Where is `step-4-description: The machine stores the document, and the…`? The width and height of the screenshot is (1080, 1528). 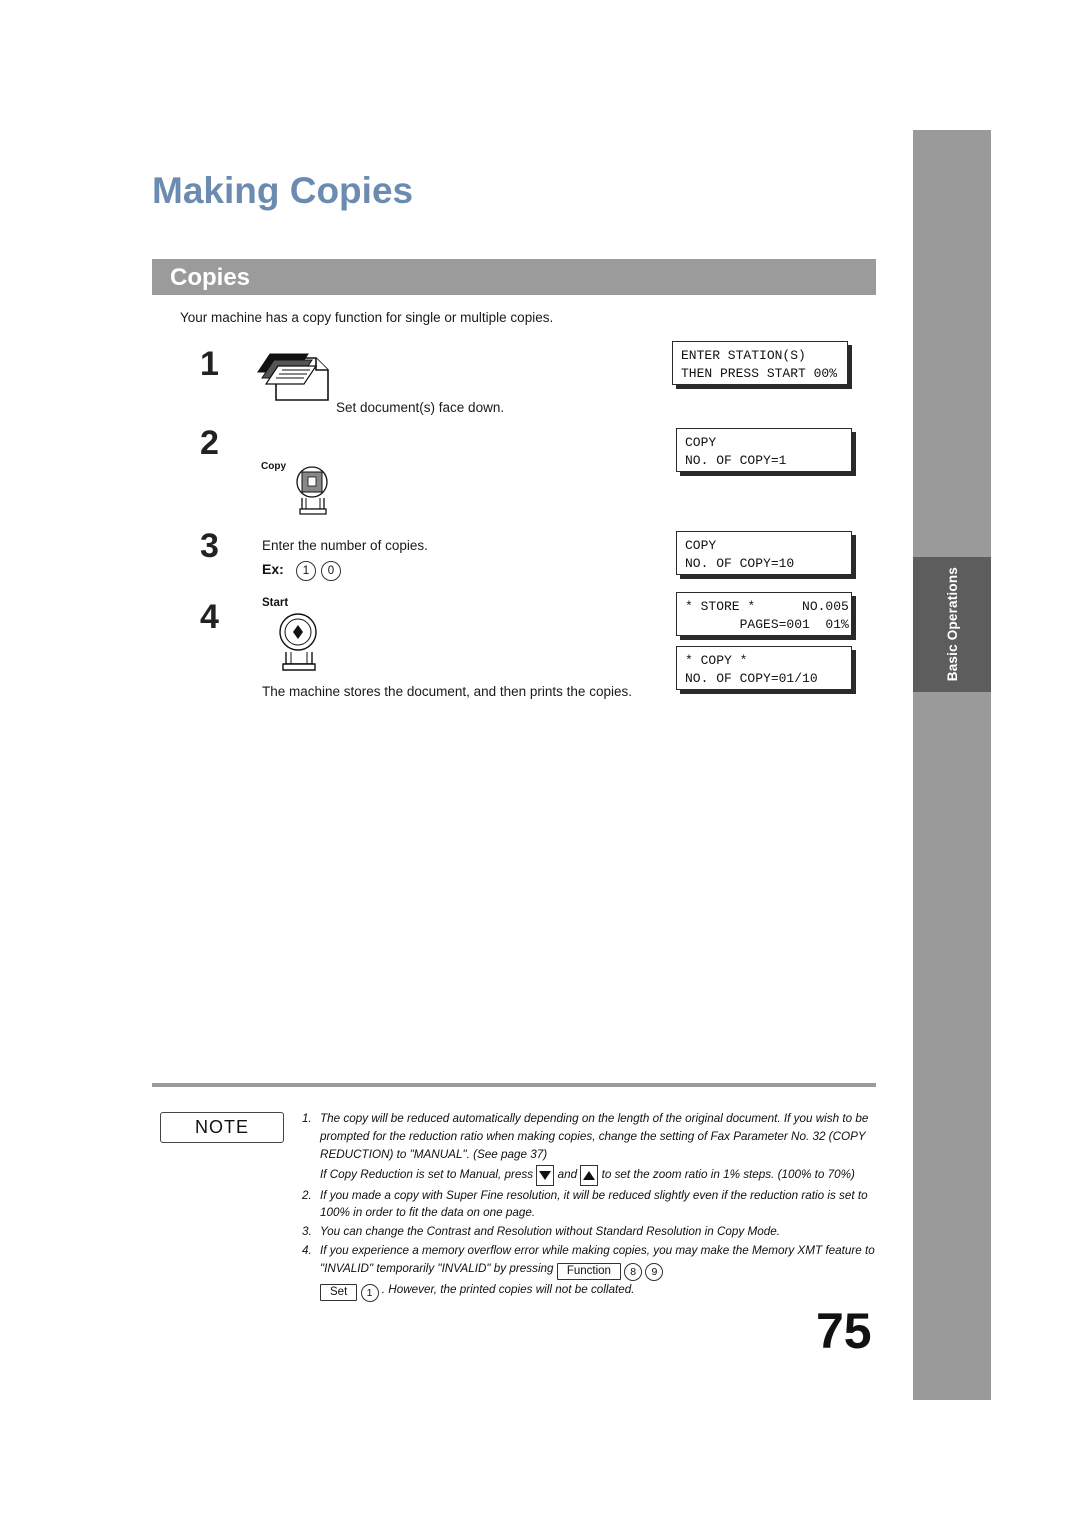
step-4-description: The machine stores the document, and the… is located at coordinates (447, 691).